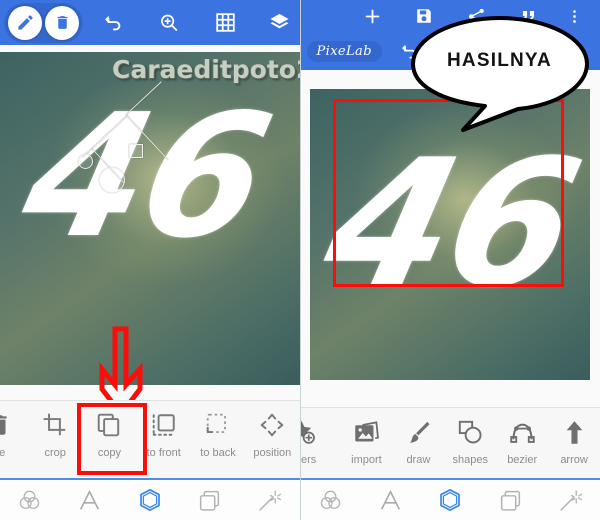 Image resolution: width=600 pixels, height=520 pixels. I want to click on action-label: position, so click(272, 453).